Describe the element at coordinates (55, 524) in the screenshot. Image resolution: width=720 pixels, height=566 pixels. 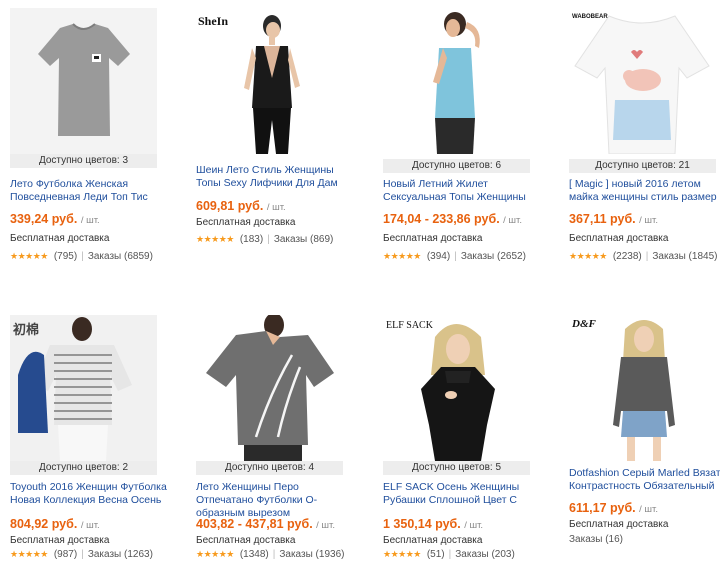
I see `product-price: 804,92 руб. / шт.` at that location.